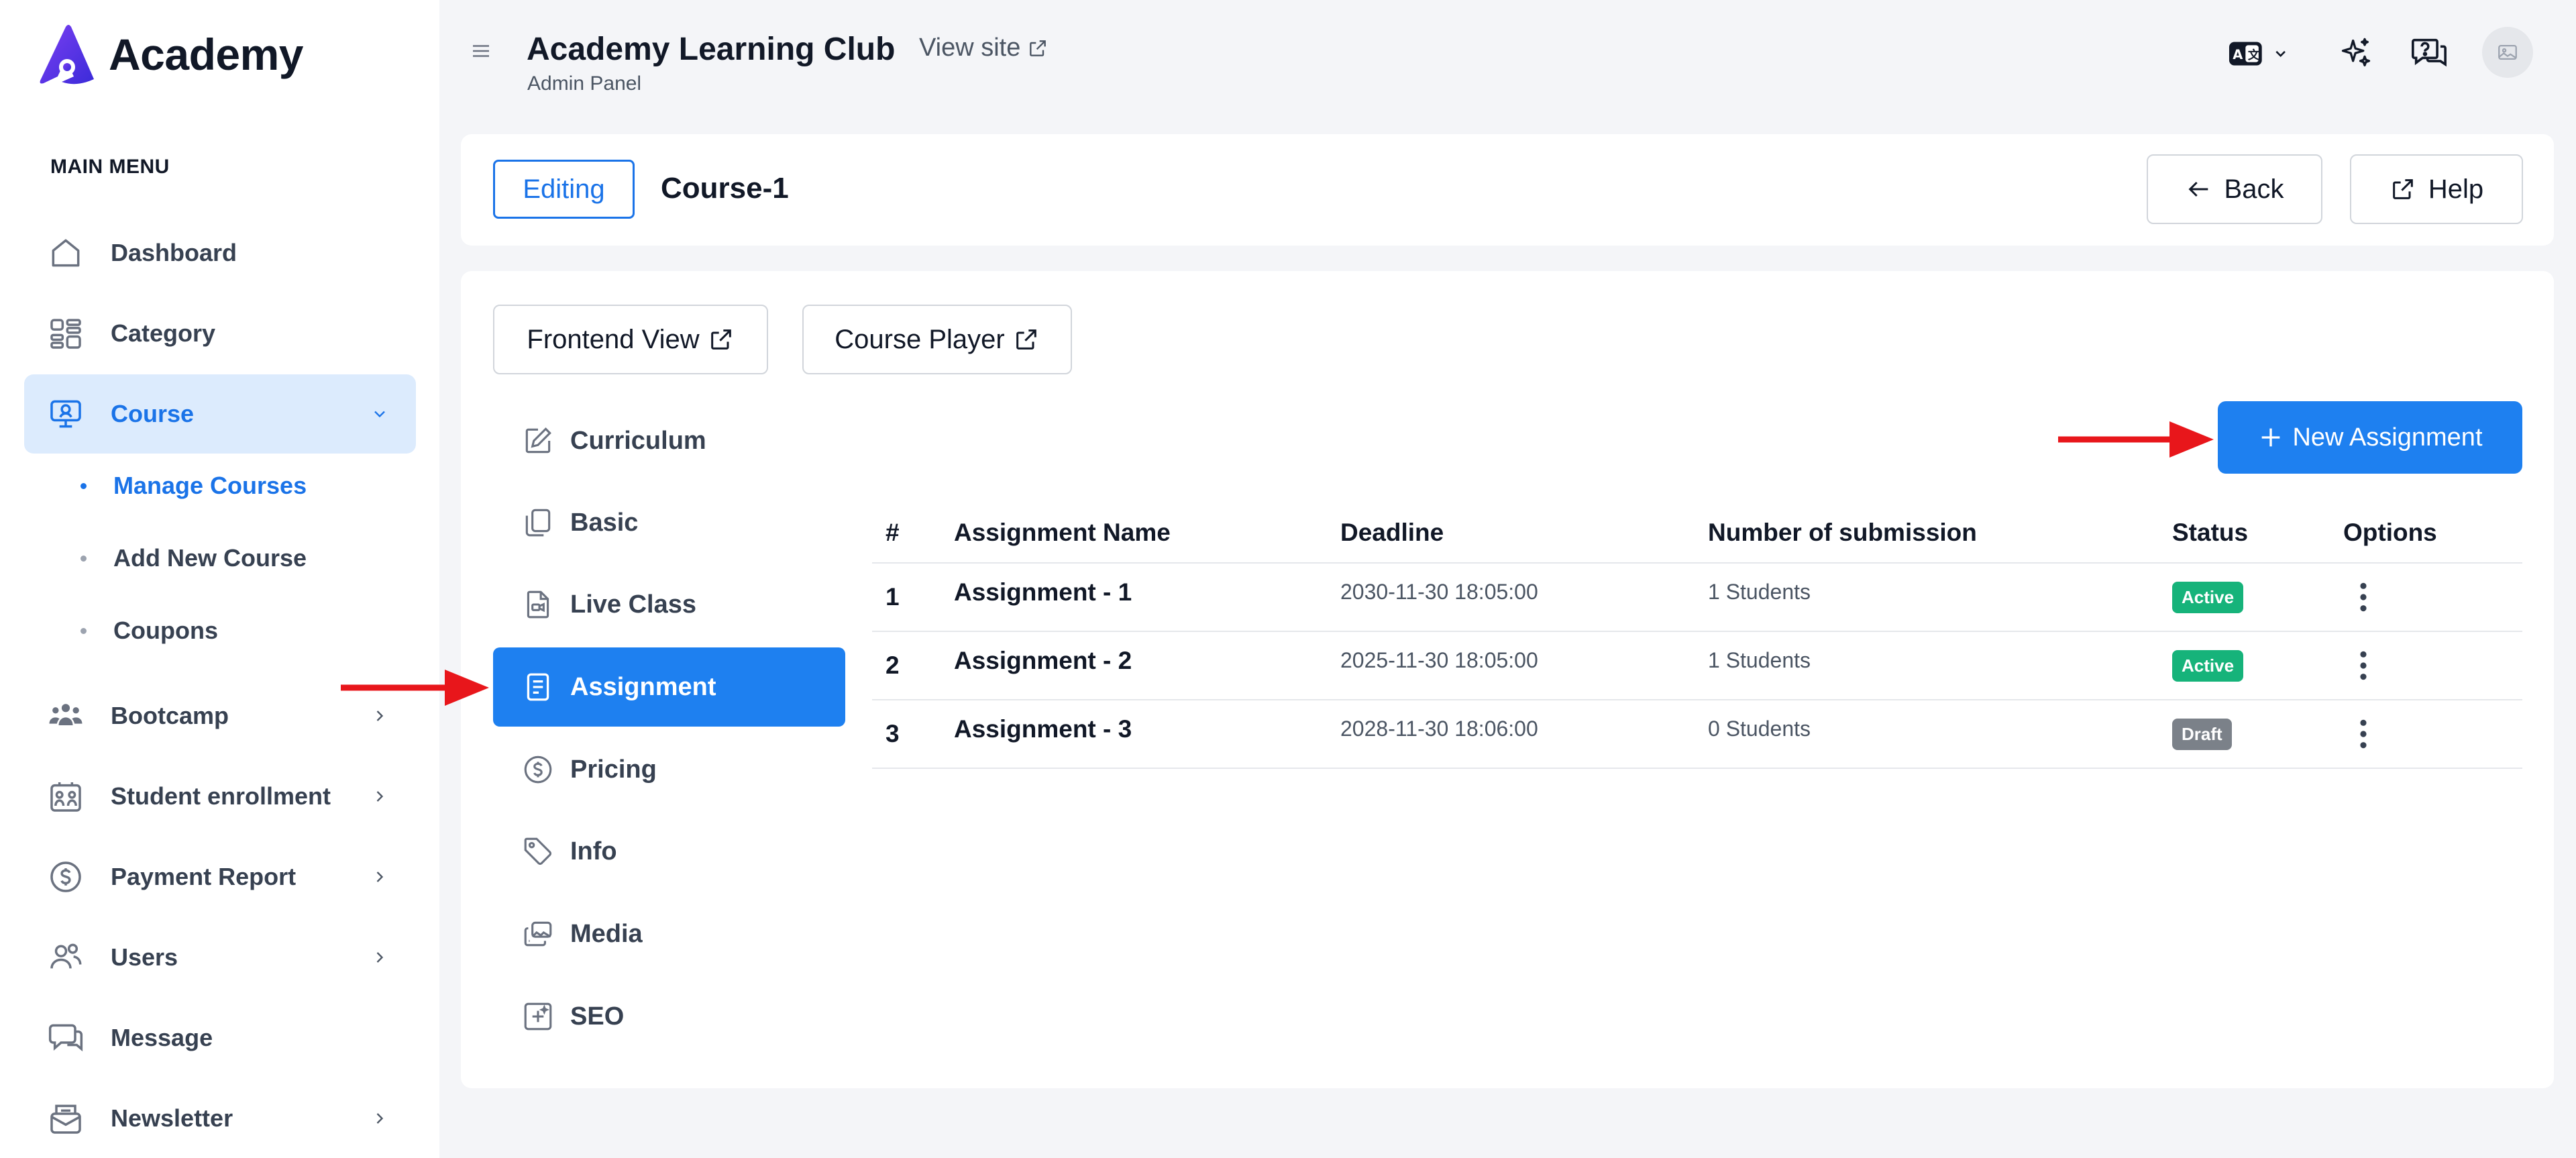 This screenshot has height=1158, width=2576. I want to click on sidebar-item-course: Course, so click(220, 414).